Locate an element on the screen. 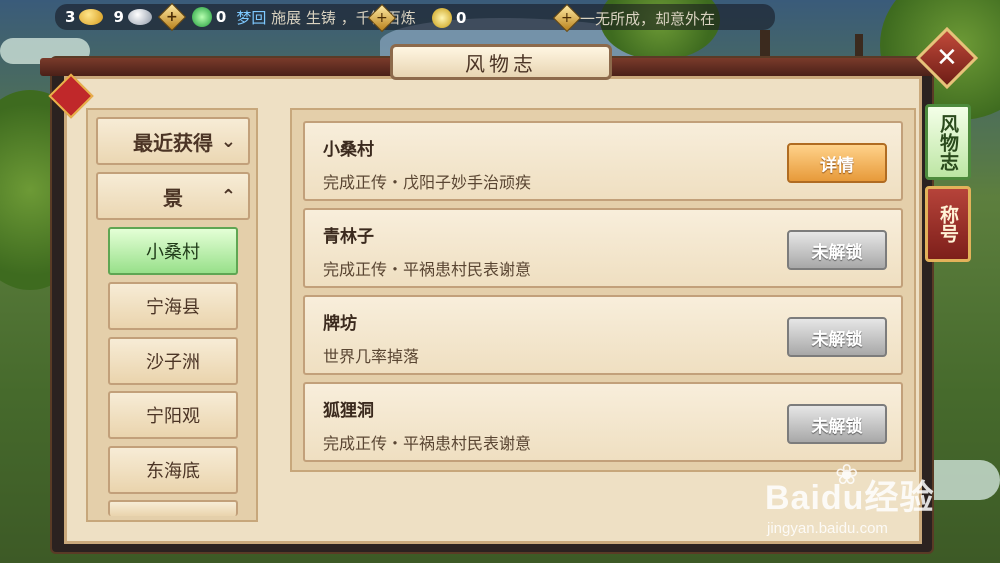  place-item-shazizhou: 沙子洲 is located at coordinates (173, 361).